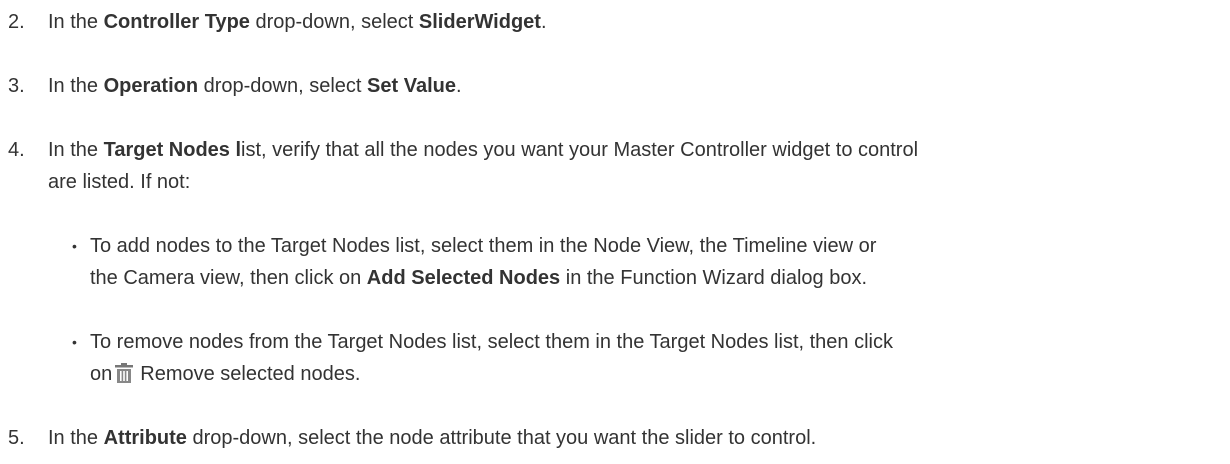 This screenshot has height=464, width=1230. Describe the element at coordinates (176, 22) in the screenshot. I see `step-bold-term: Controller Type` at that location.